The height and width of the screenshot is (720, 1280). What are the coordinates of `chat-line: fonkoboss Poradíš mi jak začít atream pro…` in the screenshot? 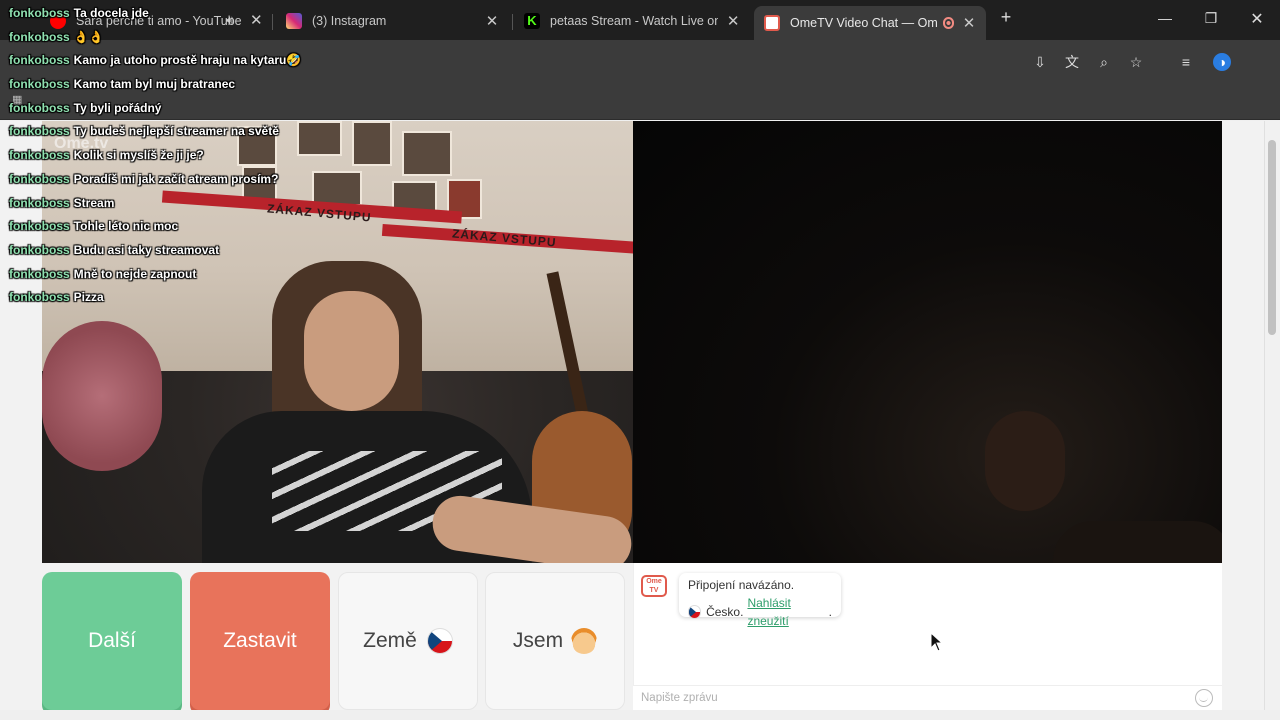 It's located at (169, 183).